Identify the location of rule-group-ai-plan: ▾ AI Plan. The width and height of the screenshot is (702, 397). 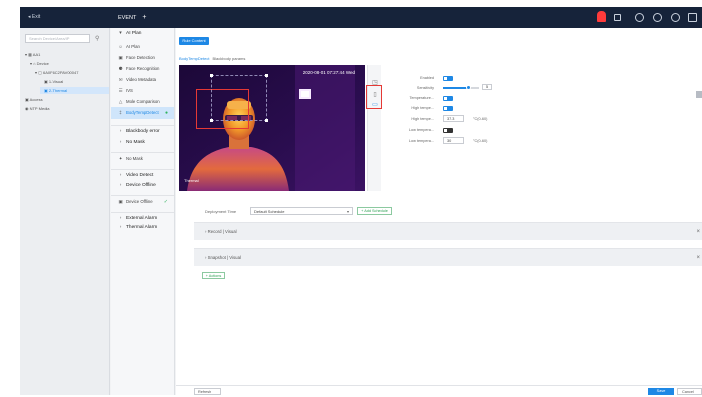
(142, 34).